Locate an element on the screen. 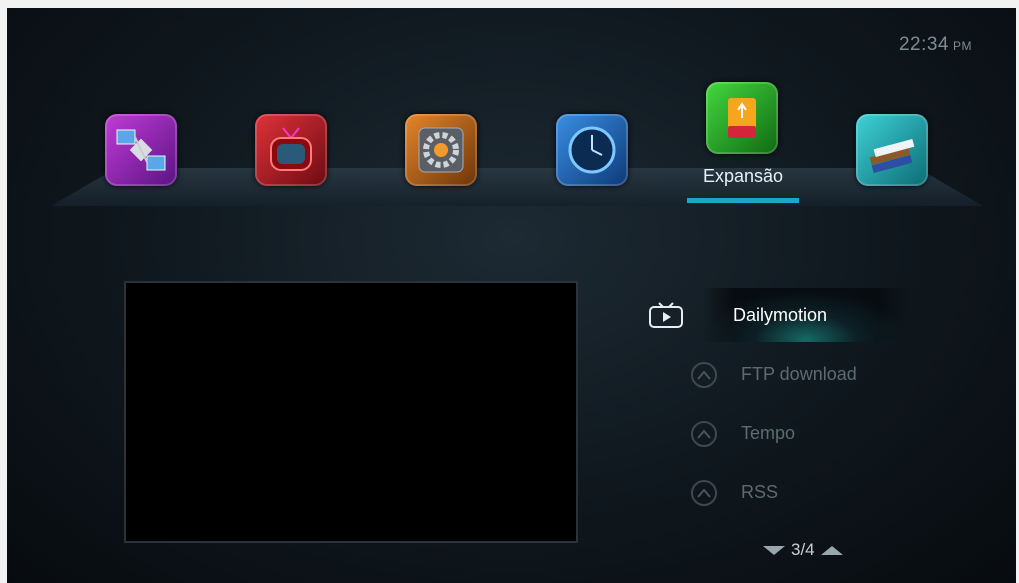 Image resolution: width=1019 pixels, height=583 pixels. settings-gear-icon is located at coordinates (441, 150).